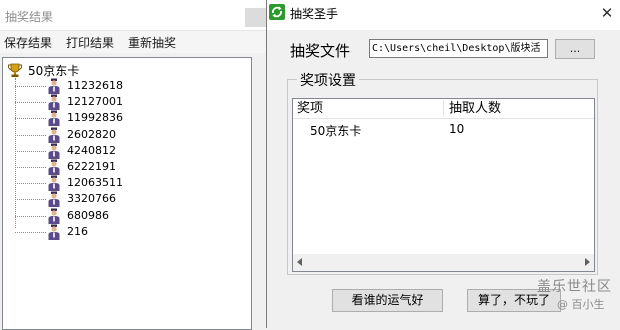 This screenshot has width=620, height=330. I want to click on tree-item: 12127001, so click(125, 102).